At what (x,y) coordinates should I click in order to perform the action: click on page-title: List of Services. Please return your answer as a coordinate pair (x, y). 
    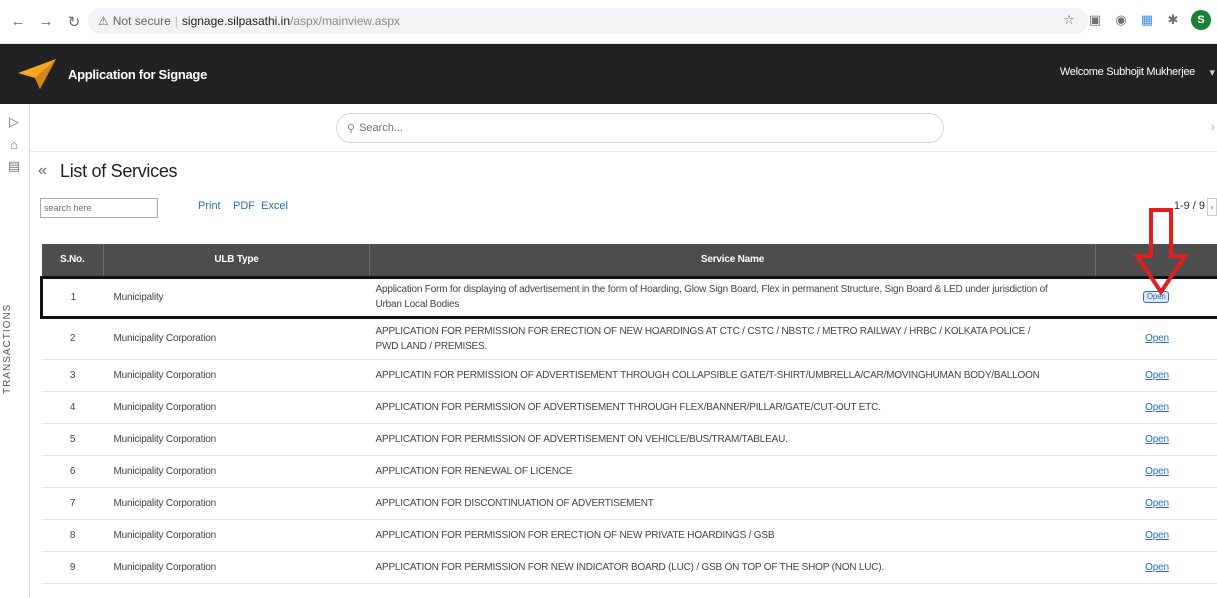
    Looking at the image, I should click on (119, 171).